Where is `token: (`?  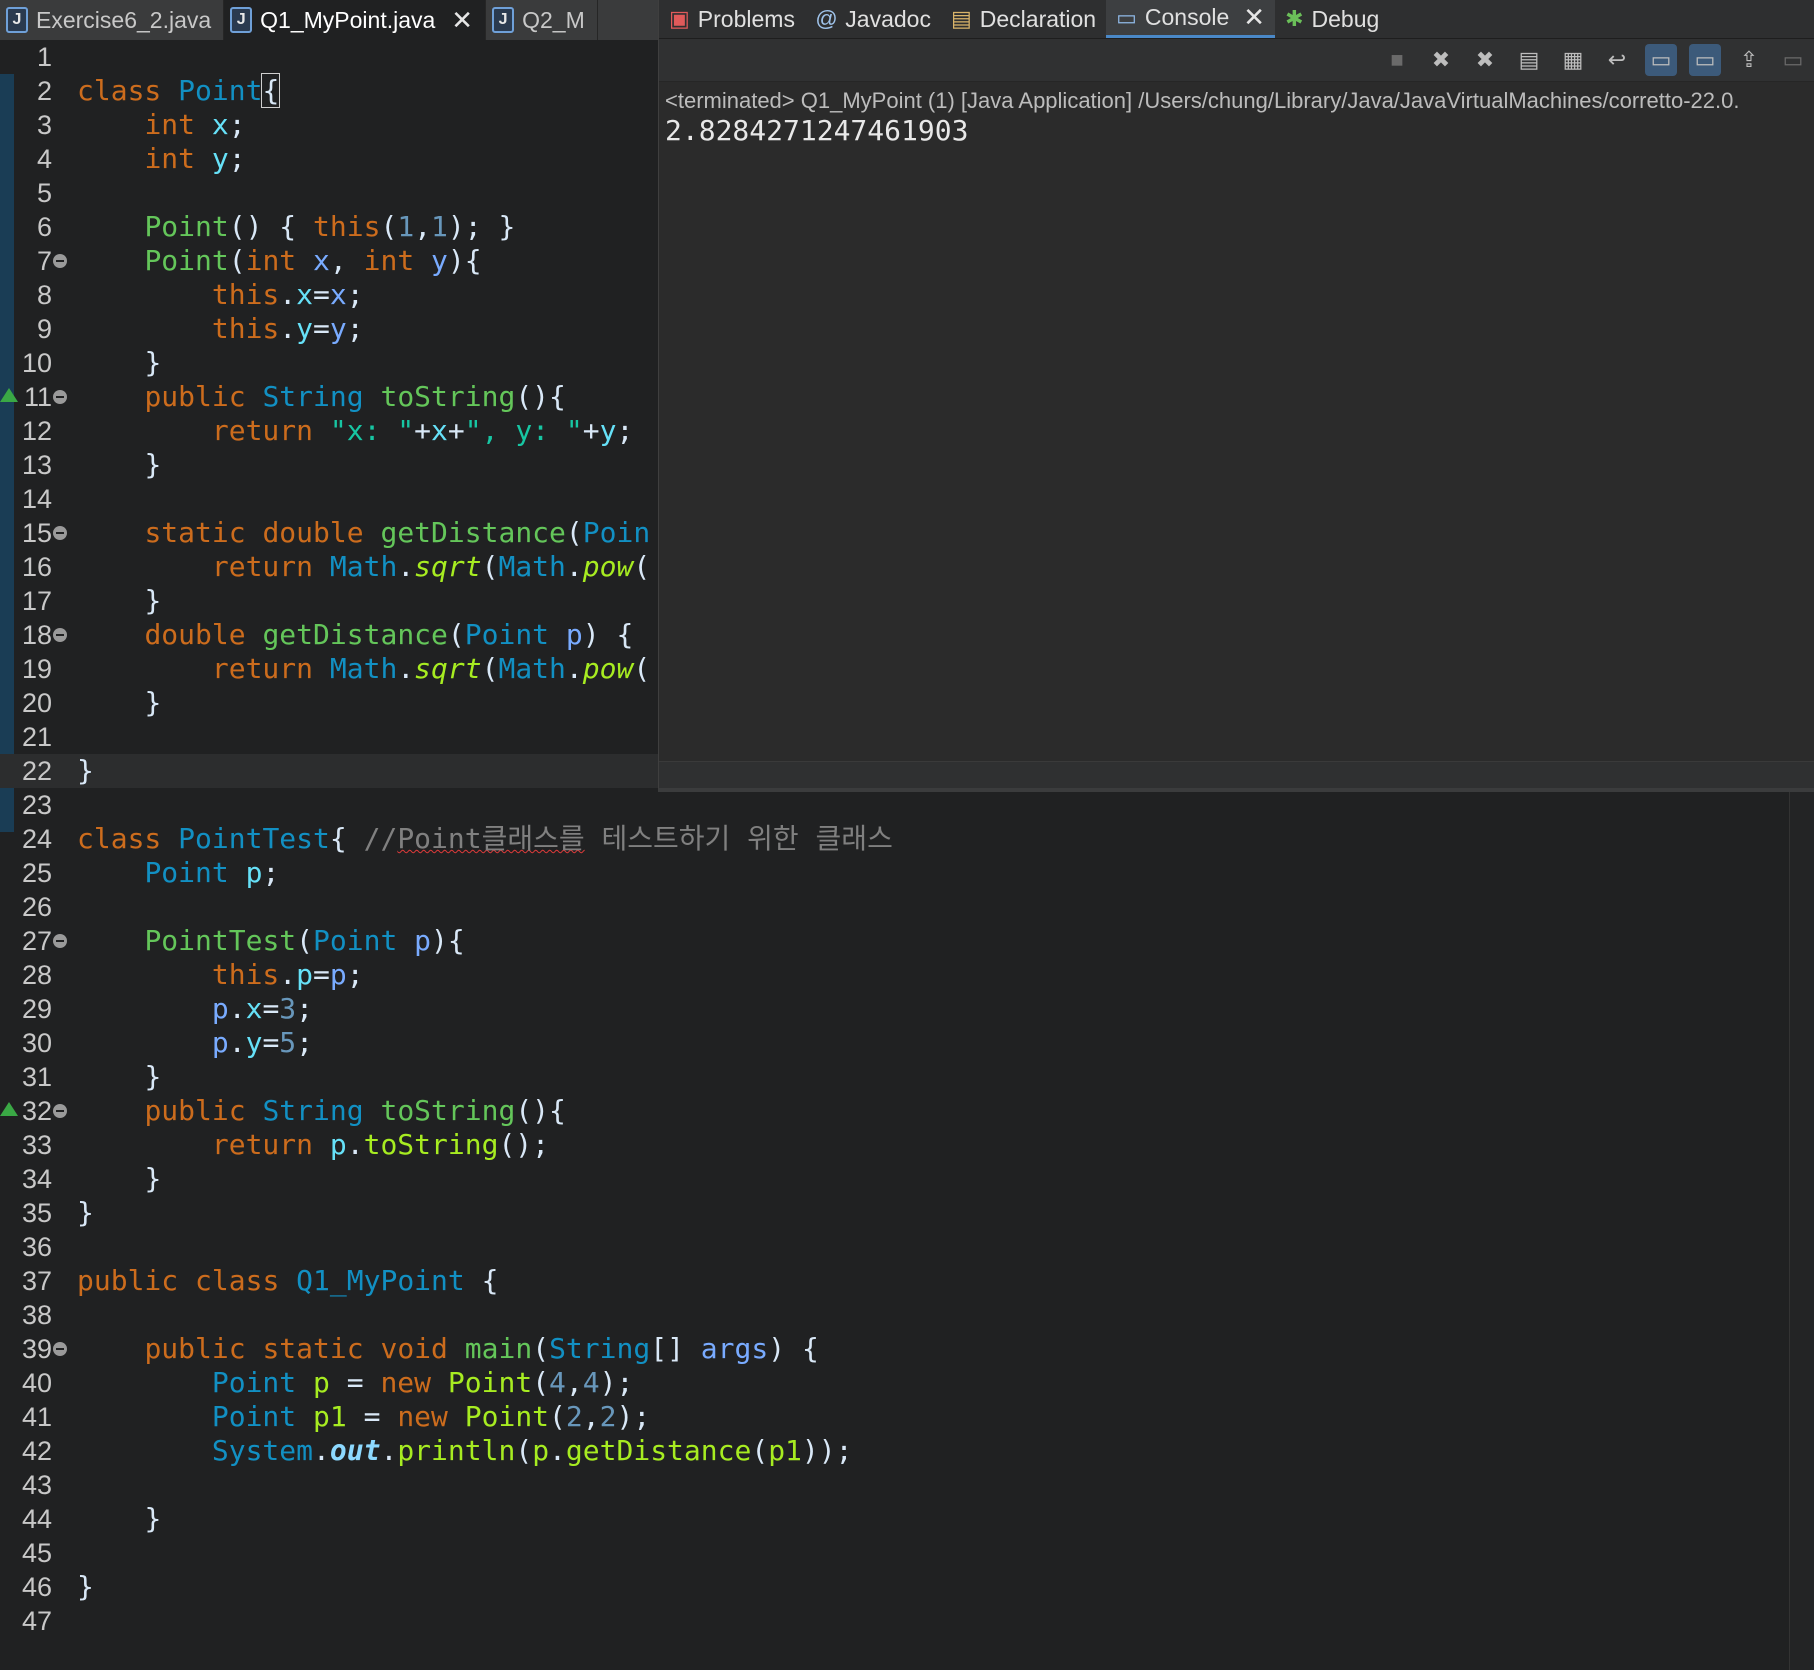
token: ( is located at coordinates (456, 634).